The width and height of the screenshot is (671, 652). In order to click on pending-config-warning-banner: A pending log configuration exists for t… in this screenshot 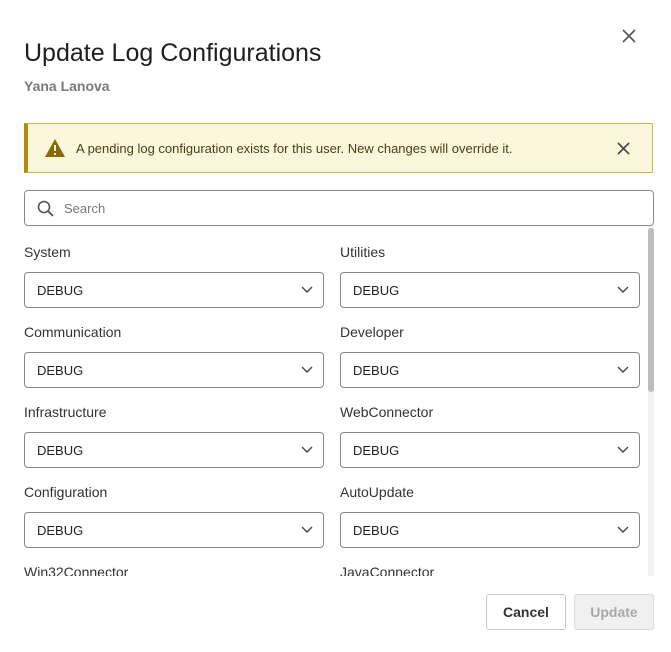, I will do `click(338, 148)`.